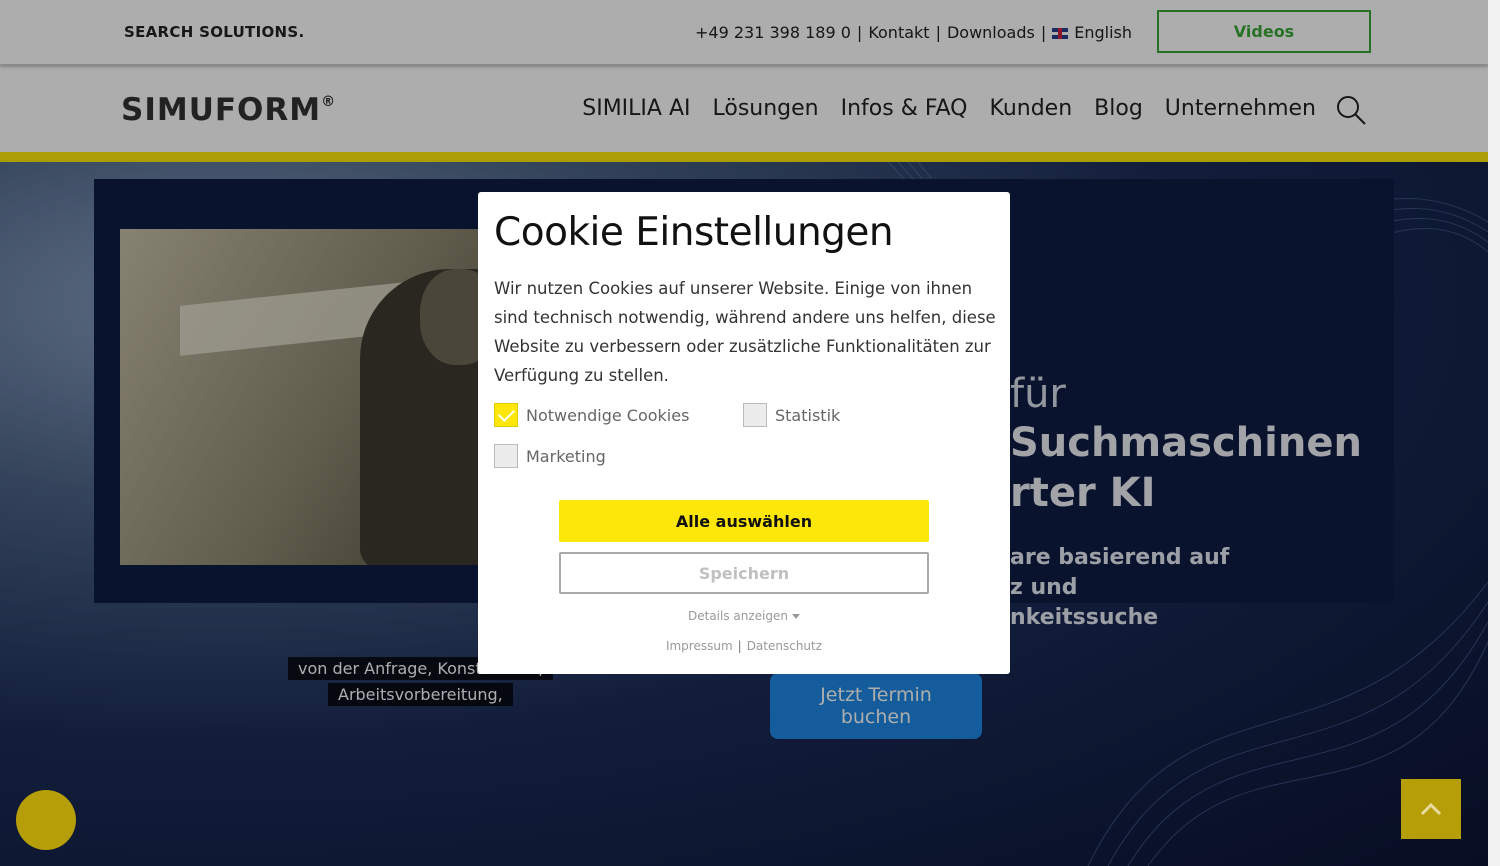 The image size is (1500, 866). What do you see at coordinates (506, 415) in the screenshot?
I see `necessary-cookies-checkbox` at bounding box center [506, 415].